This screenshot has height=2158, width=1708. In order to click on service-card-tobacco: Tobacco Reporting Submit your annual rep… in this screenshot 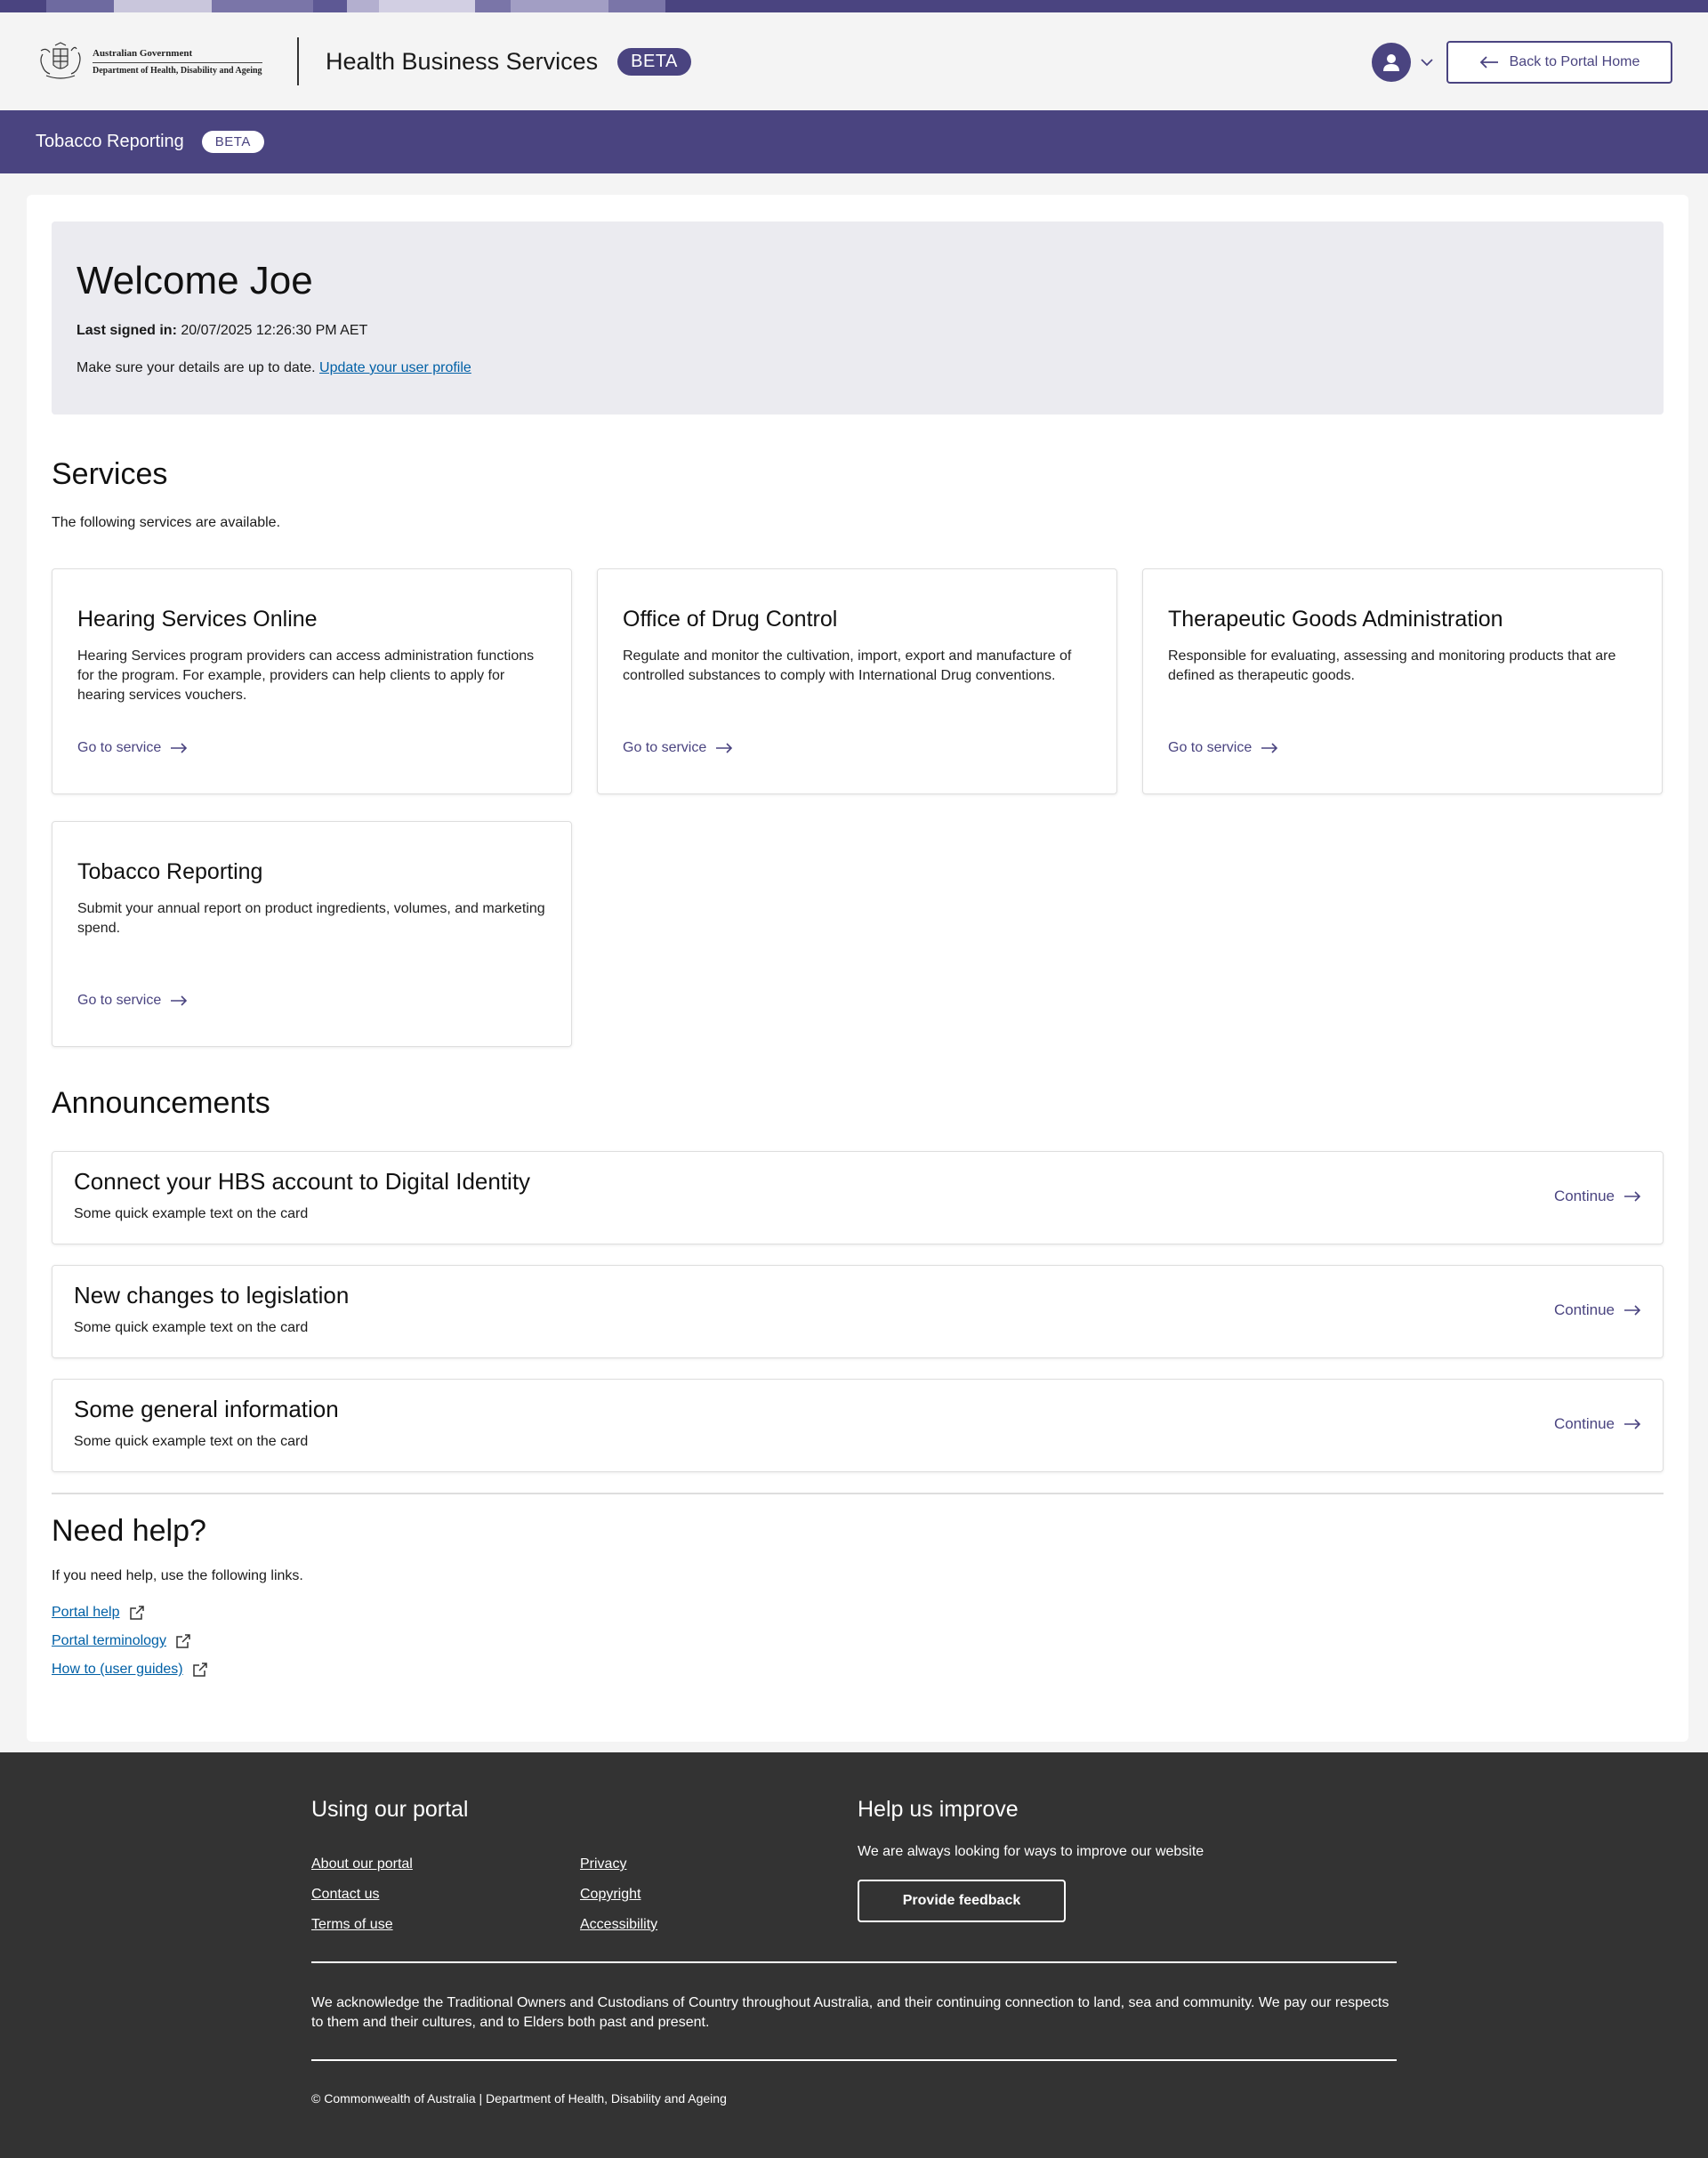, I will do `click(312, 934)`.